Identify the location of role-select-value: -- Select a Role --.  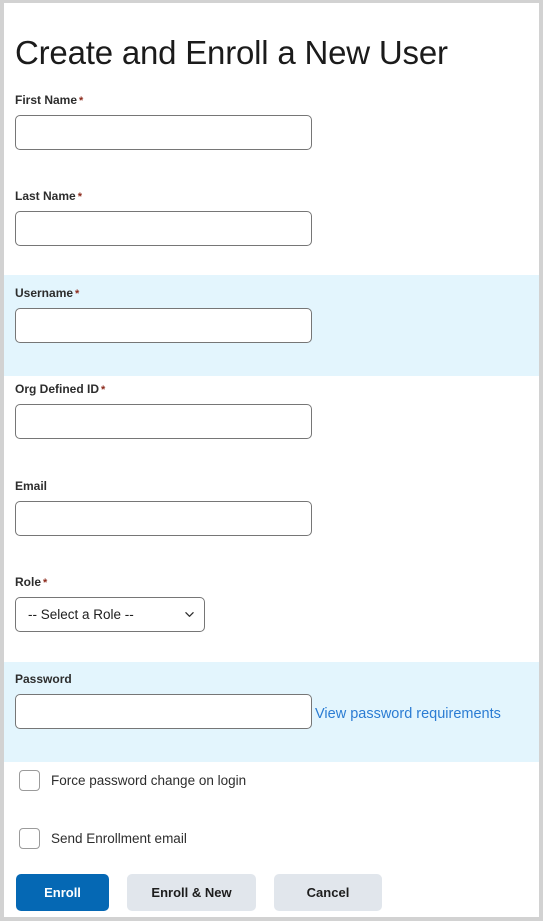
(81, 614).